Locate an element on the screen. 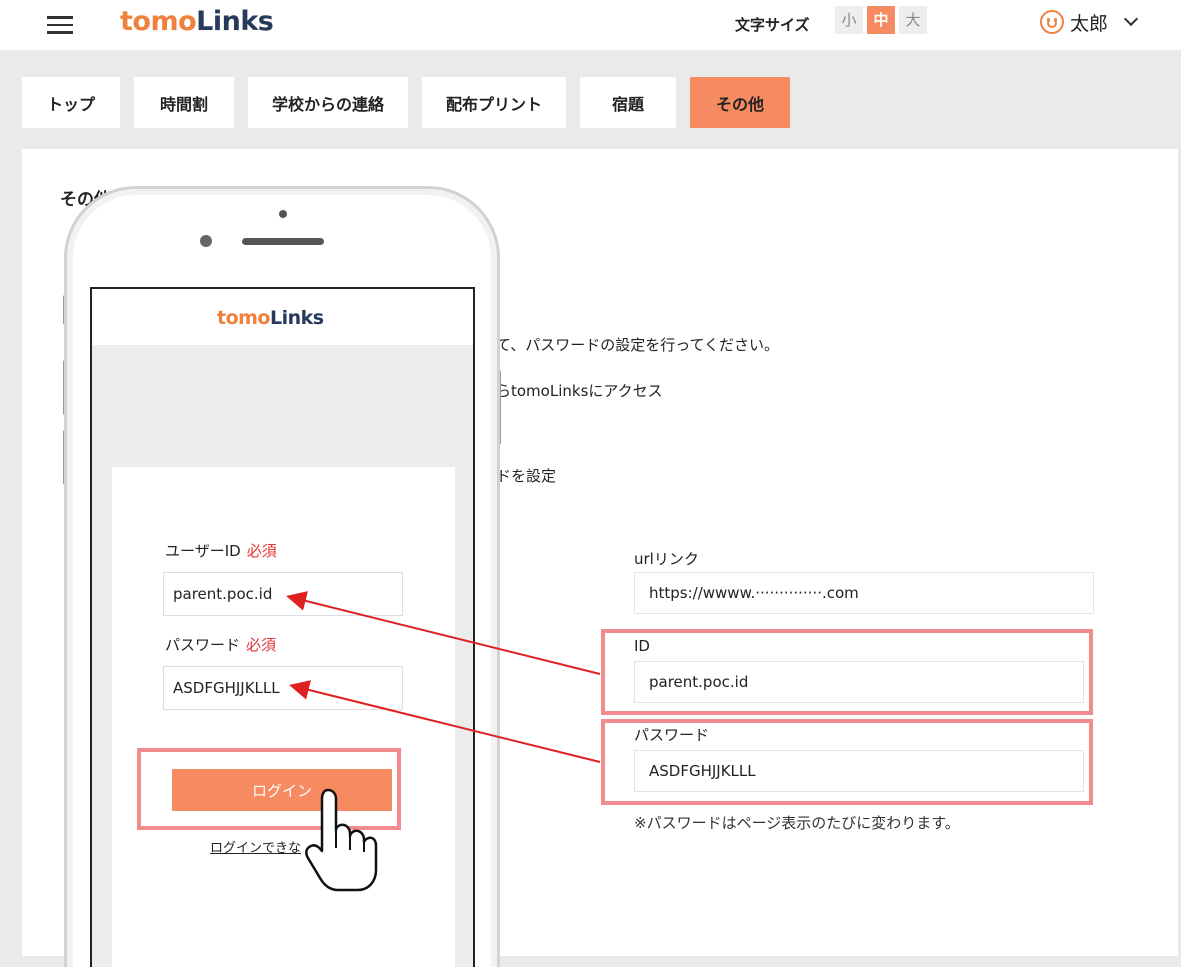 This screenshot has width=1181, height=967. annotation-overlay is located at coordinates (443, 741).